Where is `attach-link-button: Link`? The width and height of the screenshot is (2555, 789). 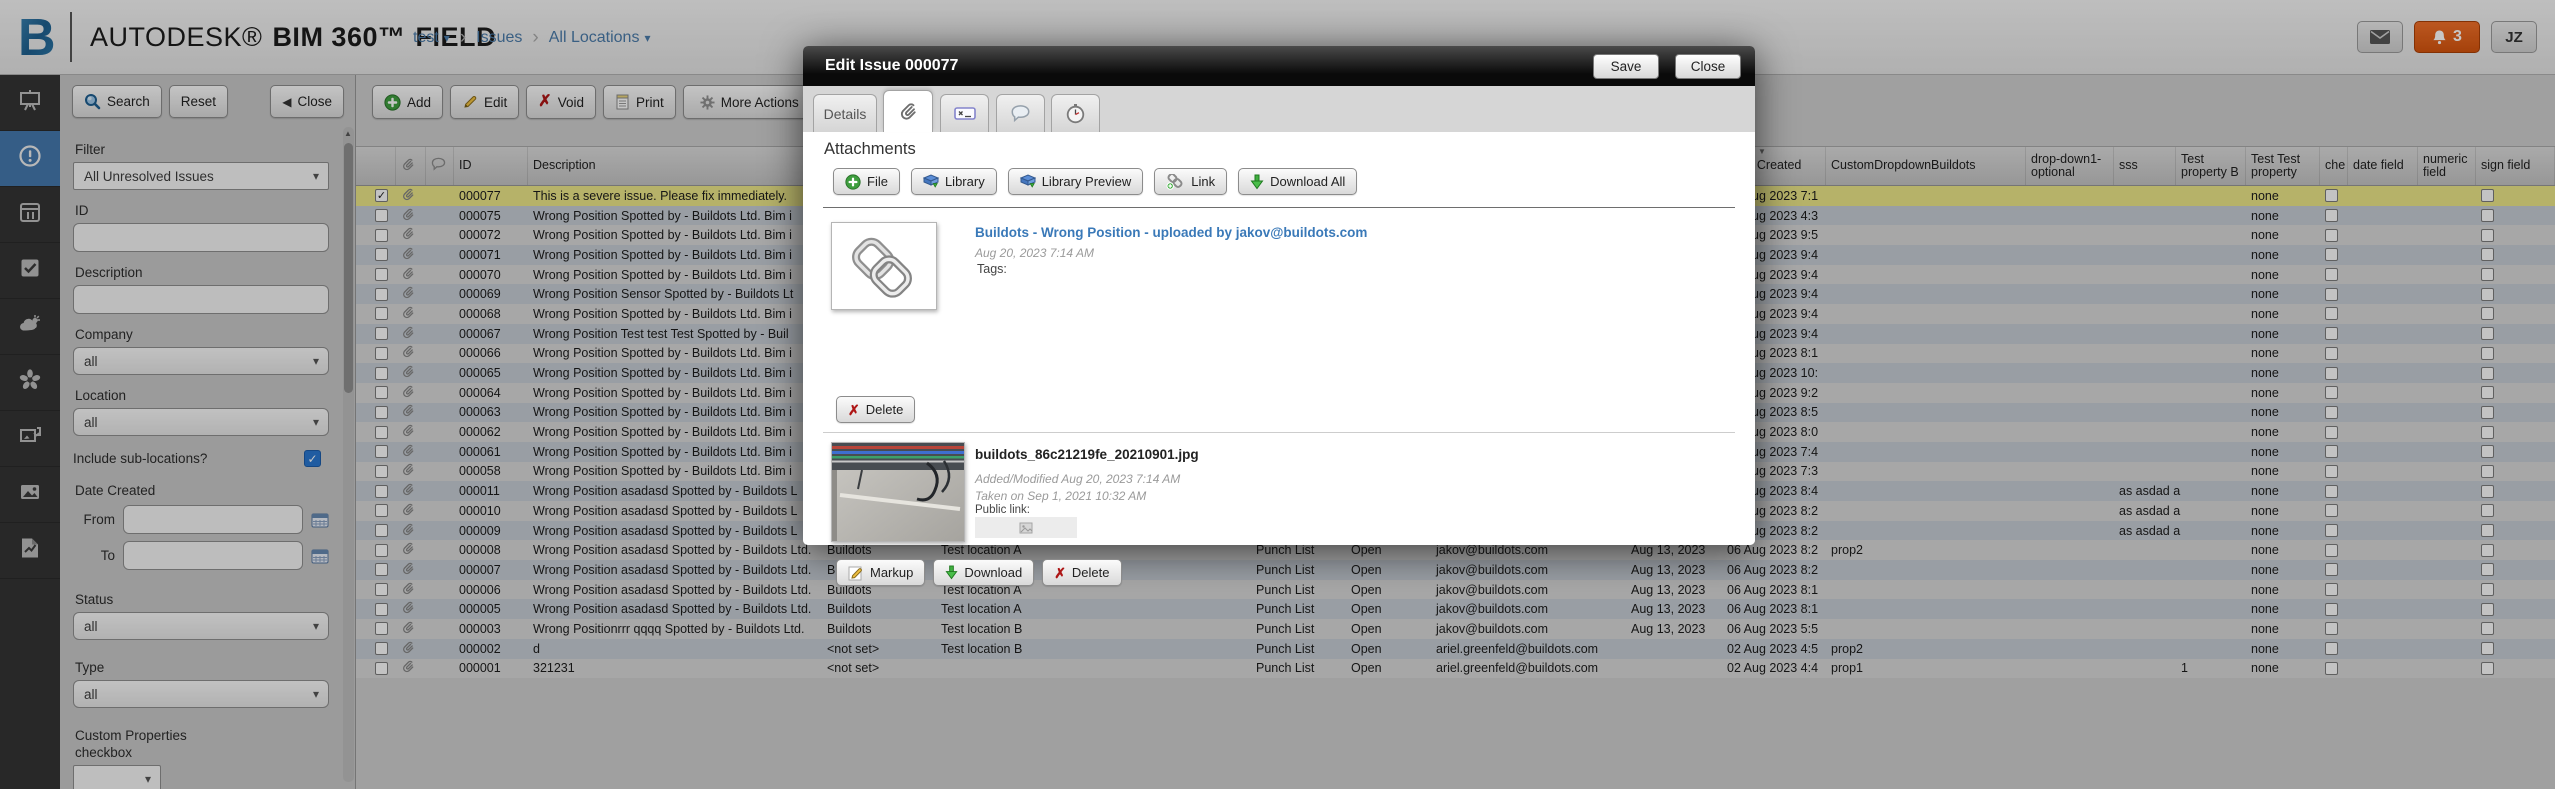 attach-link-button: Link is located at coordinates (1191, 181).